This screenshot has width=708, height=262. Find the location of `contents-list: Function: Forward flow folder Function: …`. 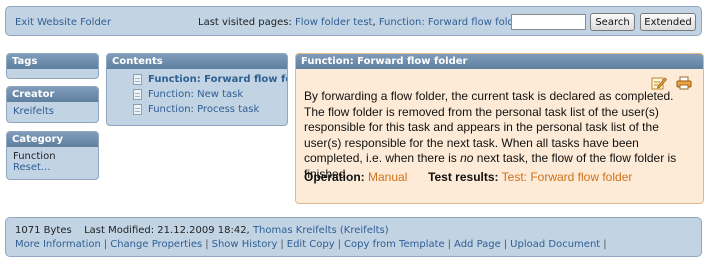

contents-list: Function: Forward flow folder Function: … is located at coordinates (197, 93).